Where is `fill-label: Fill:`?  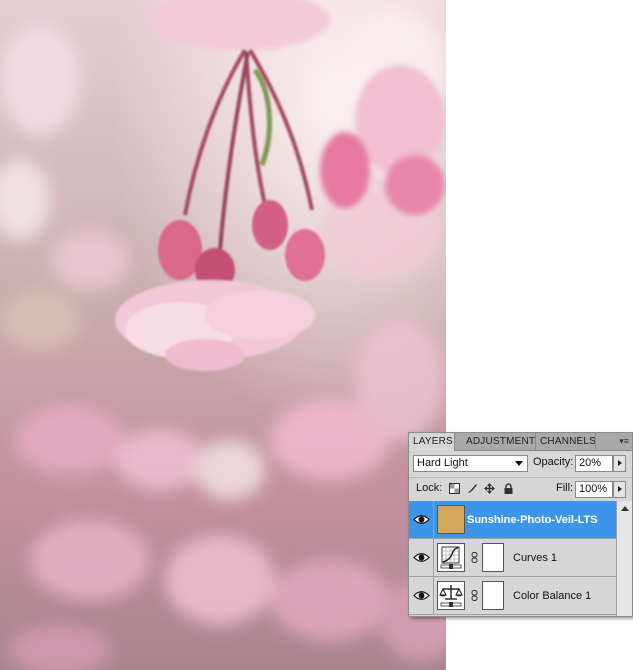 fill-label: Fill: is located at coordinates (565, 488).